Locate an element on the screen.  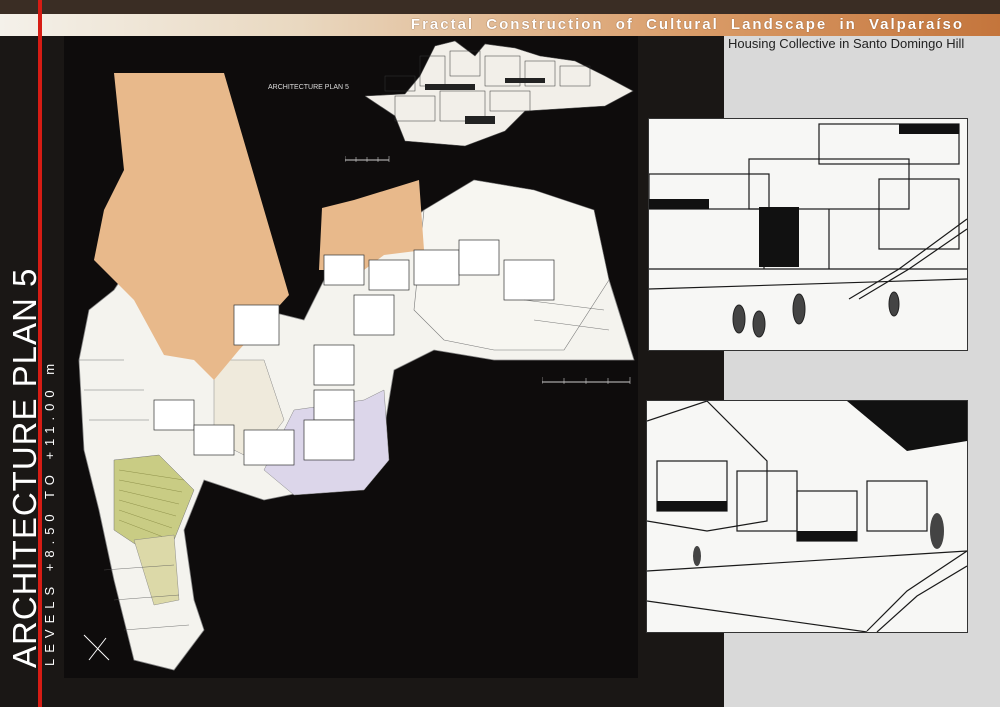
levels-label: LEVELS +8.50 TO +11.00 m is located at coordinates (49, 511).